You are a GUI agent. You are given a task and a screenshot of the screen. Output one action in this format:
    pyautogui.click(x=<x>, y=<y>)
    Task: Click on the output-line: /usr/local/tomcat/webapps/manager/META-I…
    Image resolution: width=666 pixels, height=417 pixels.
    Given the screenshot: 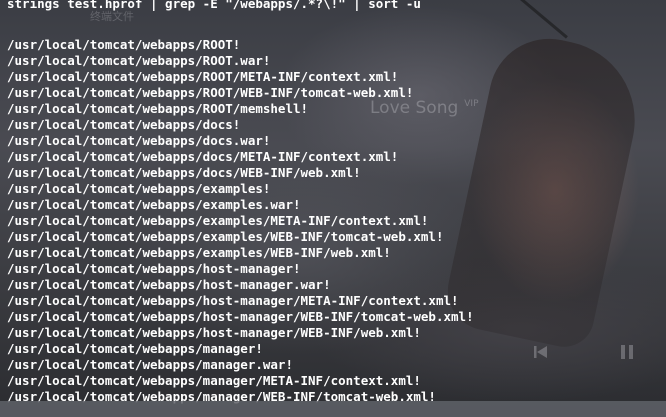 What is the action you would take?
    pyautogui.click(x=214, y=380)
    